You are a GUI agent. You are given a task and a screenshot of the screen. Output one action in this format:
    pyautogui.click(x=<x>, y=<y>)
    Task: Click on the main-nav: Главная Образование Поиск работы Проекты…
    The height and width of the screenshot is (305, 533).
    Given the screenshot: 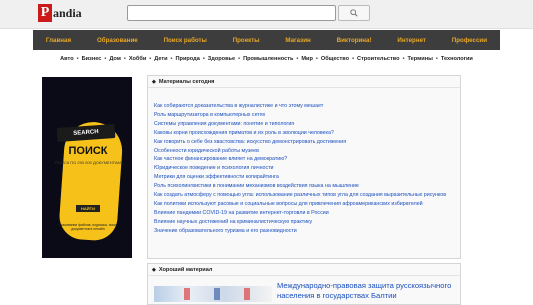 What is the action you would take?
    pyautogui.click(x=266, y=40)
    